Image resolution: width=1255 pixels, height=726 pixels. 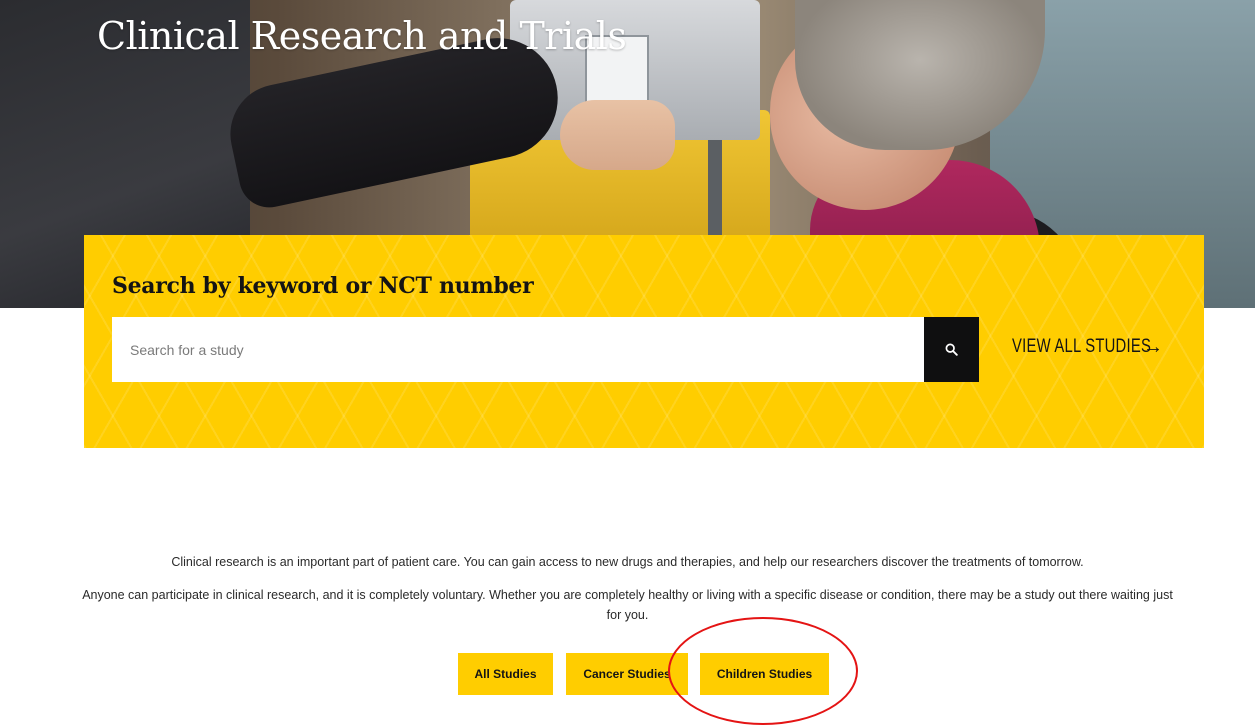 I want to click on search-button, so click(x=951, y=349).